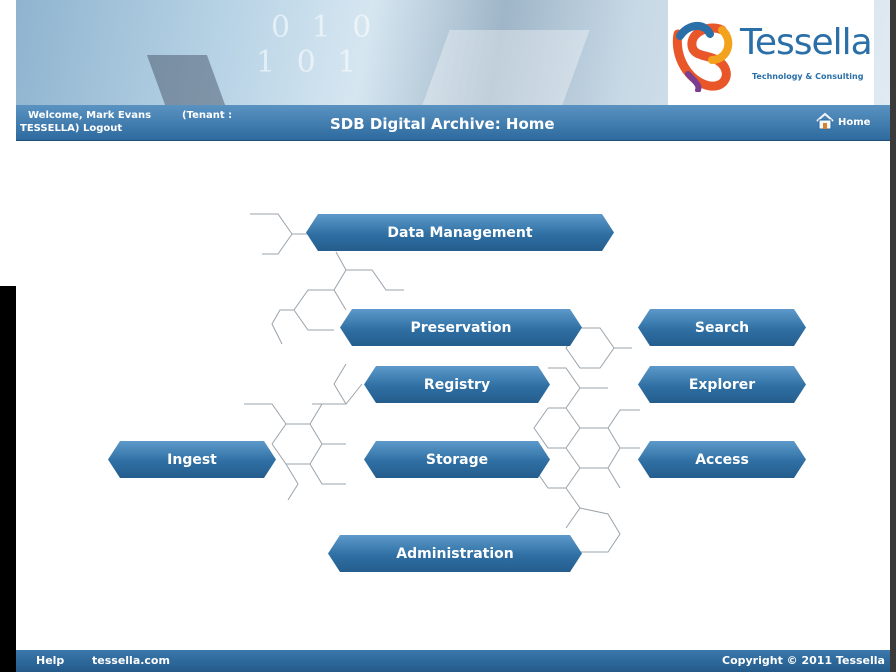  I want to click on banner-decoration: 1 0 1, so click(309, 62).